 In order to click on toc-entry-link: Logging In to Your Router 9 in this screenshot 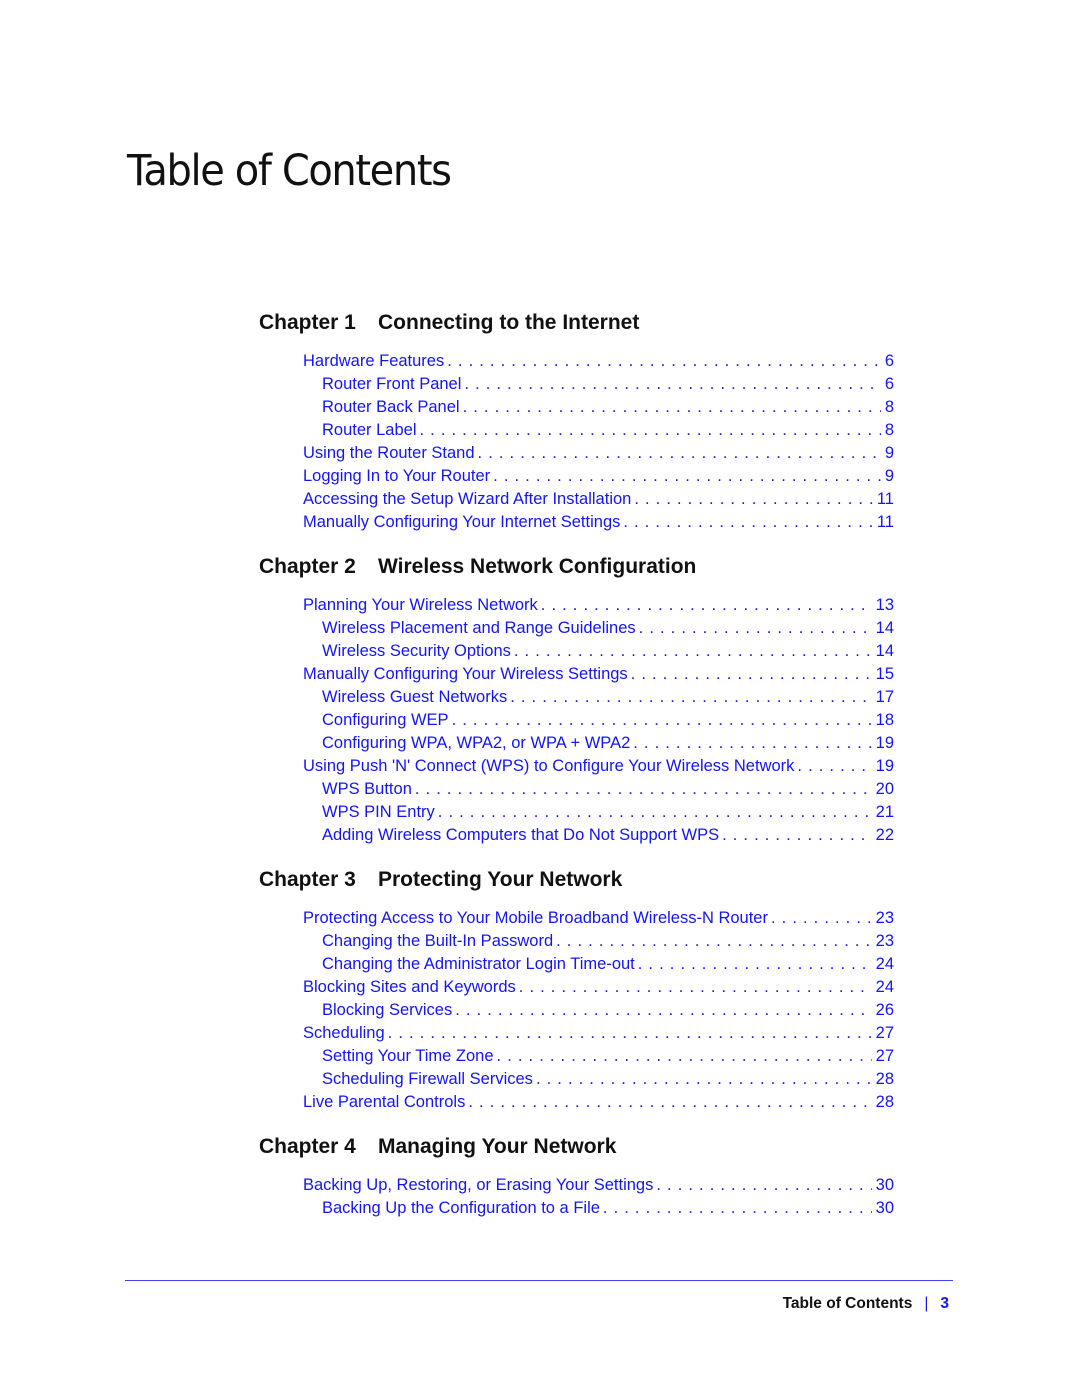, I will do `click(598, 476)`.